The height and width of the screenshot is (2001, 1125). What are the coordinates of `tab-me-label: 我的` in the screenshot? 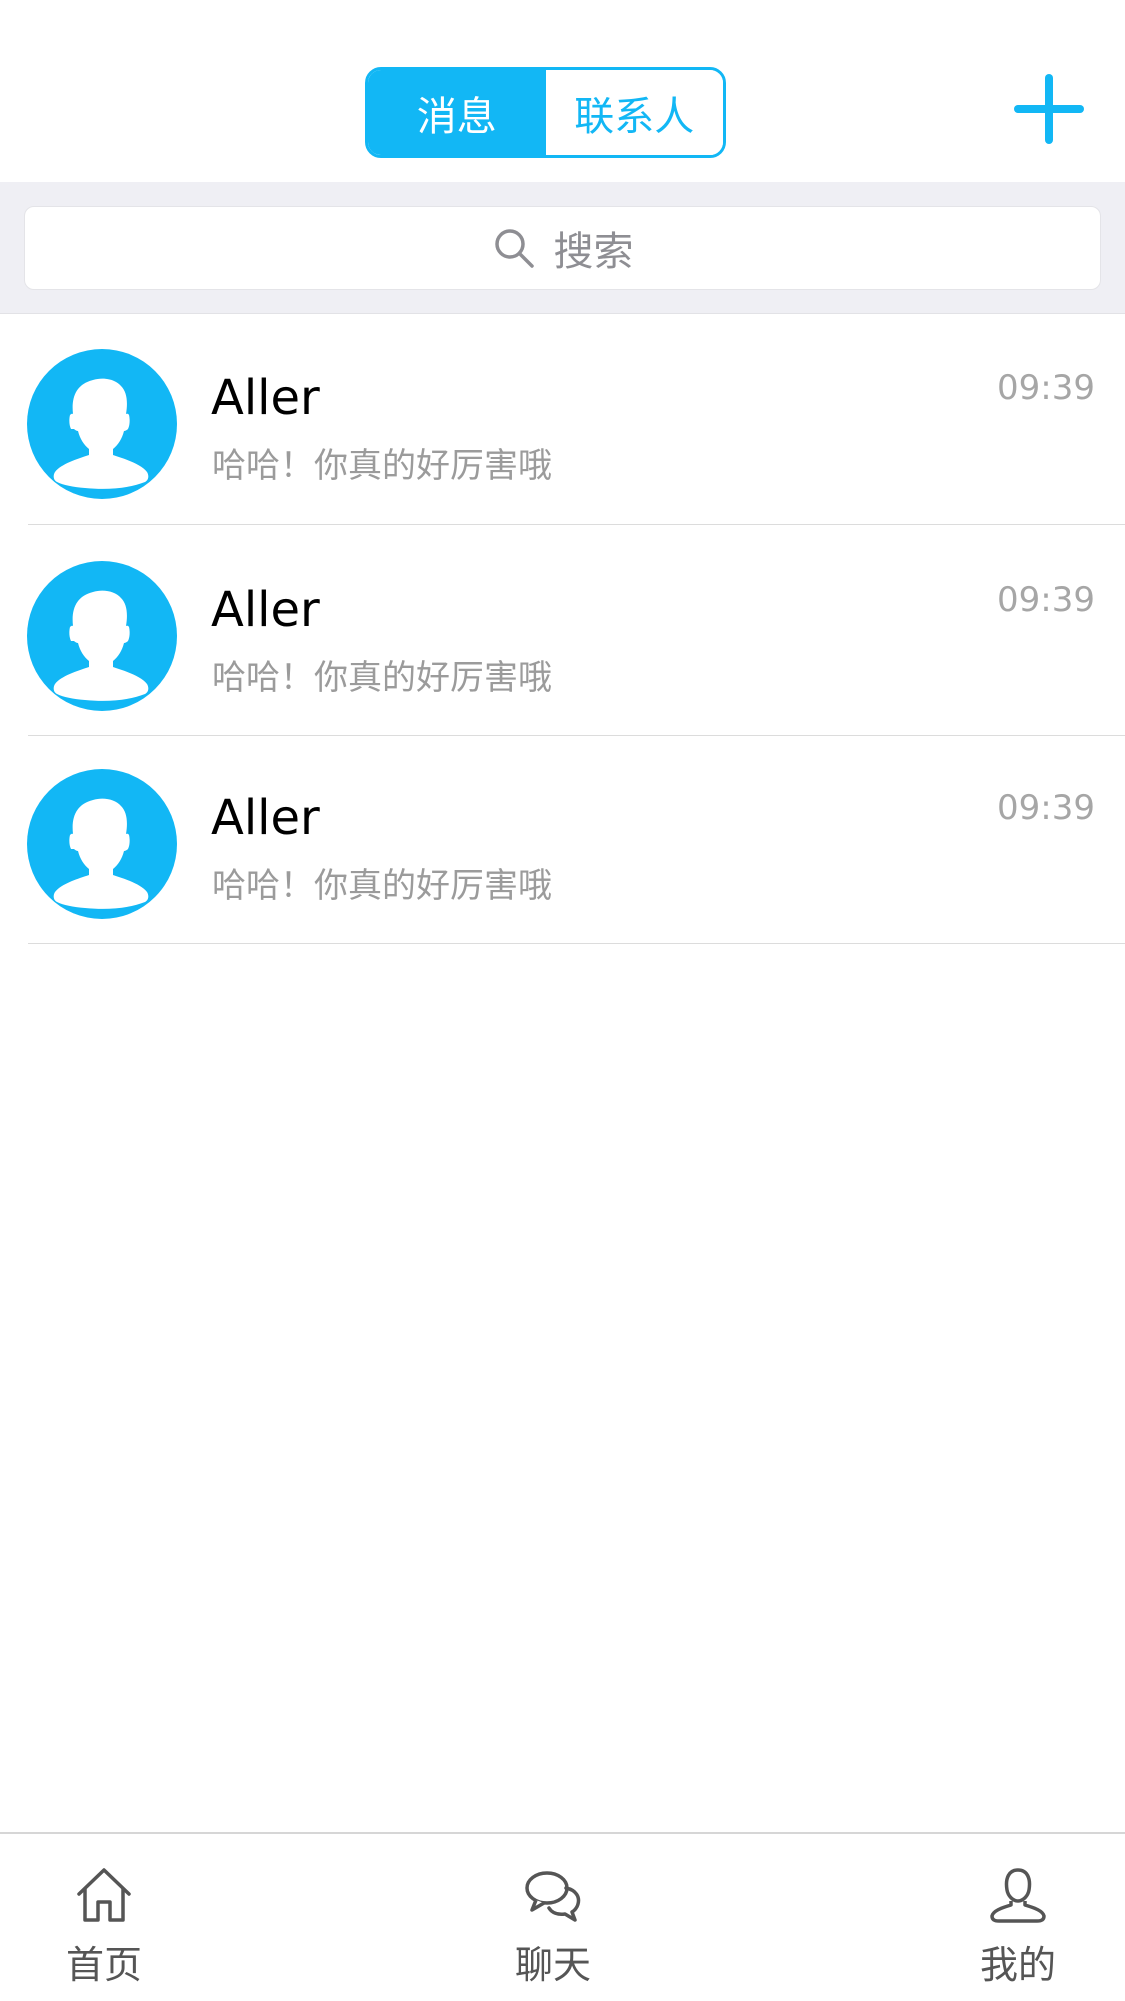 It's located at (1017, 1965).